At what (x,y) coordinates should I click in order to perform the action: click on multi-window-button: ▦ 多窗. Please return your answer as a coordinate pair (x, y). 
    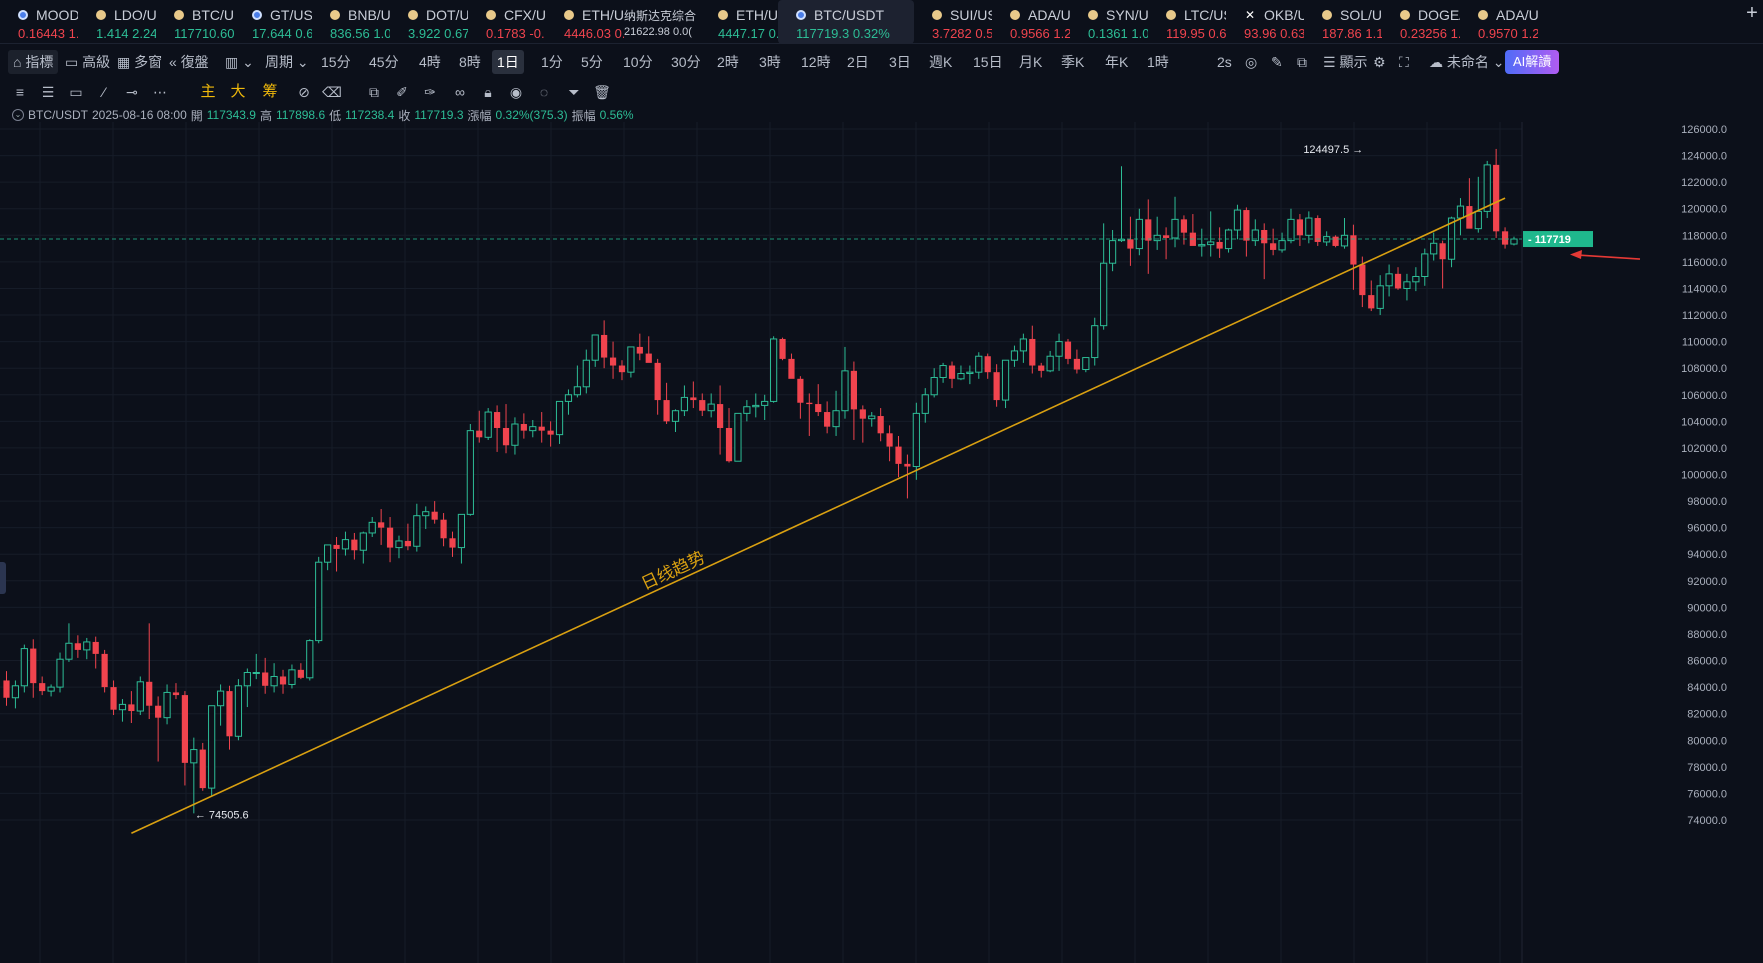
    Looking at the image, I should click on (139, 62).